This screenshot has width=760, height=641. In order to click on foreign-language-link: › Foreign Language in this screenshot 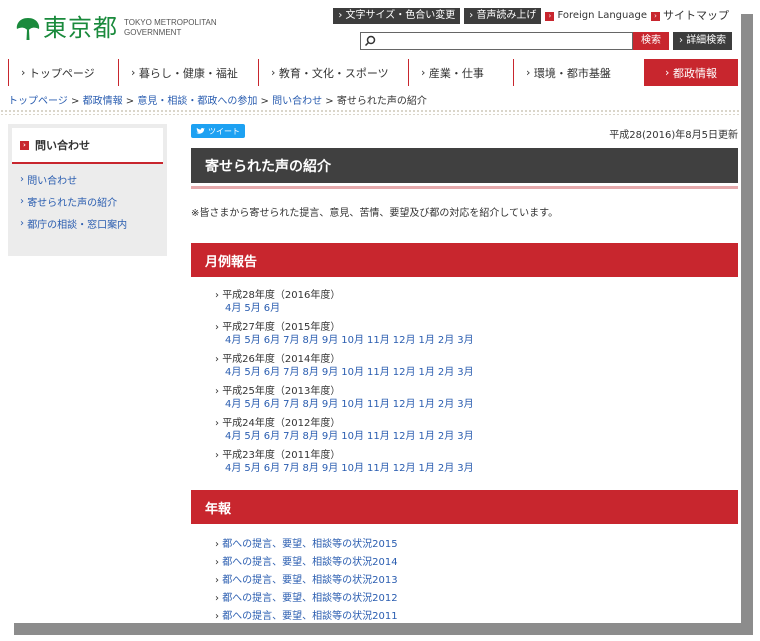, I will do `click(596, 16)`.